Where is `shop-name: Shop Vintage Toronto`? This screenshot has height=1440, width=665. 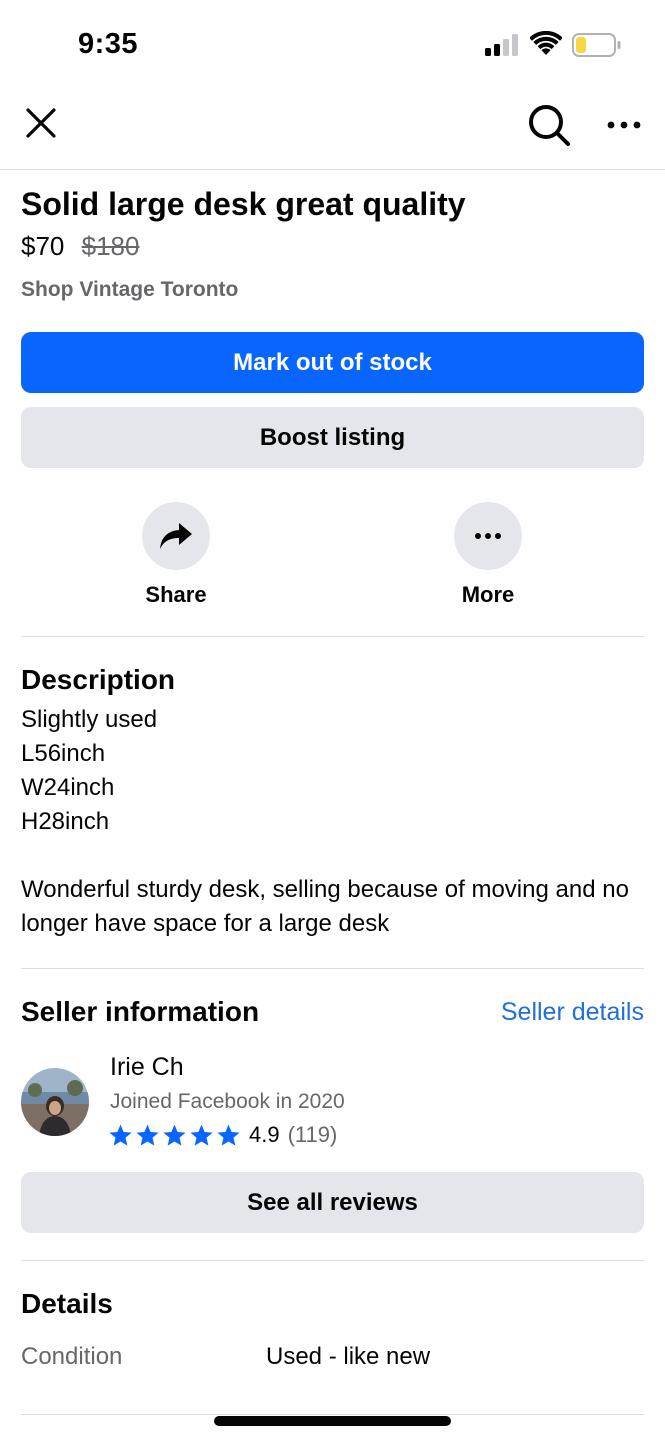
shop-name: Shop Vintage Toronto is located at coordinates (129, 290).